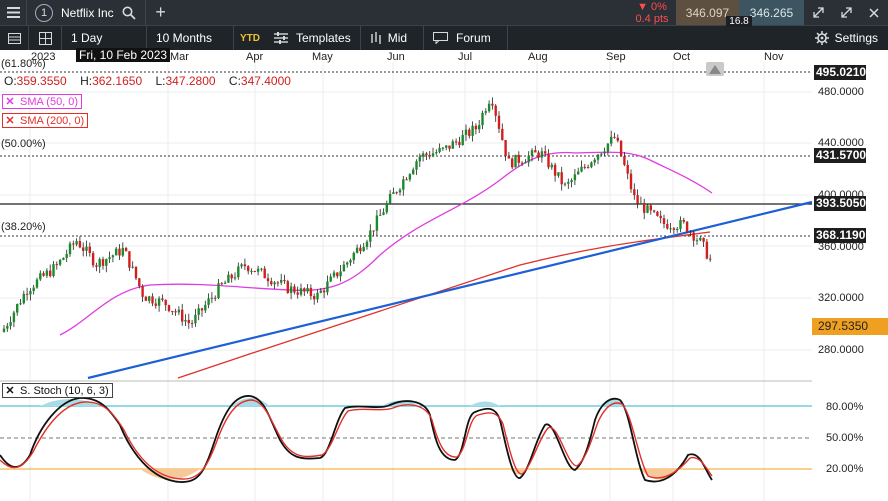 This screenshot has width=888, height=501. What do you see at coordinates (397, 38) in the screenshot?
I see `price-type-select: Mid` at bounding box center [397, 38].